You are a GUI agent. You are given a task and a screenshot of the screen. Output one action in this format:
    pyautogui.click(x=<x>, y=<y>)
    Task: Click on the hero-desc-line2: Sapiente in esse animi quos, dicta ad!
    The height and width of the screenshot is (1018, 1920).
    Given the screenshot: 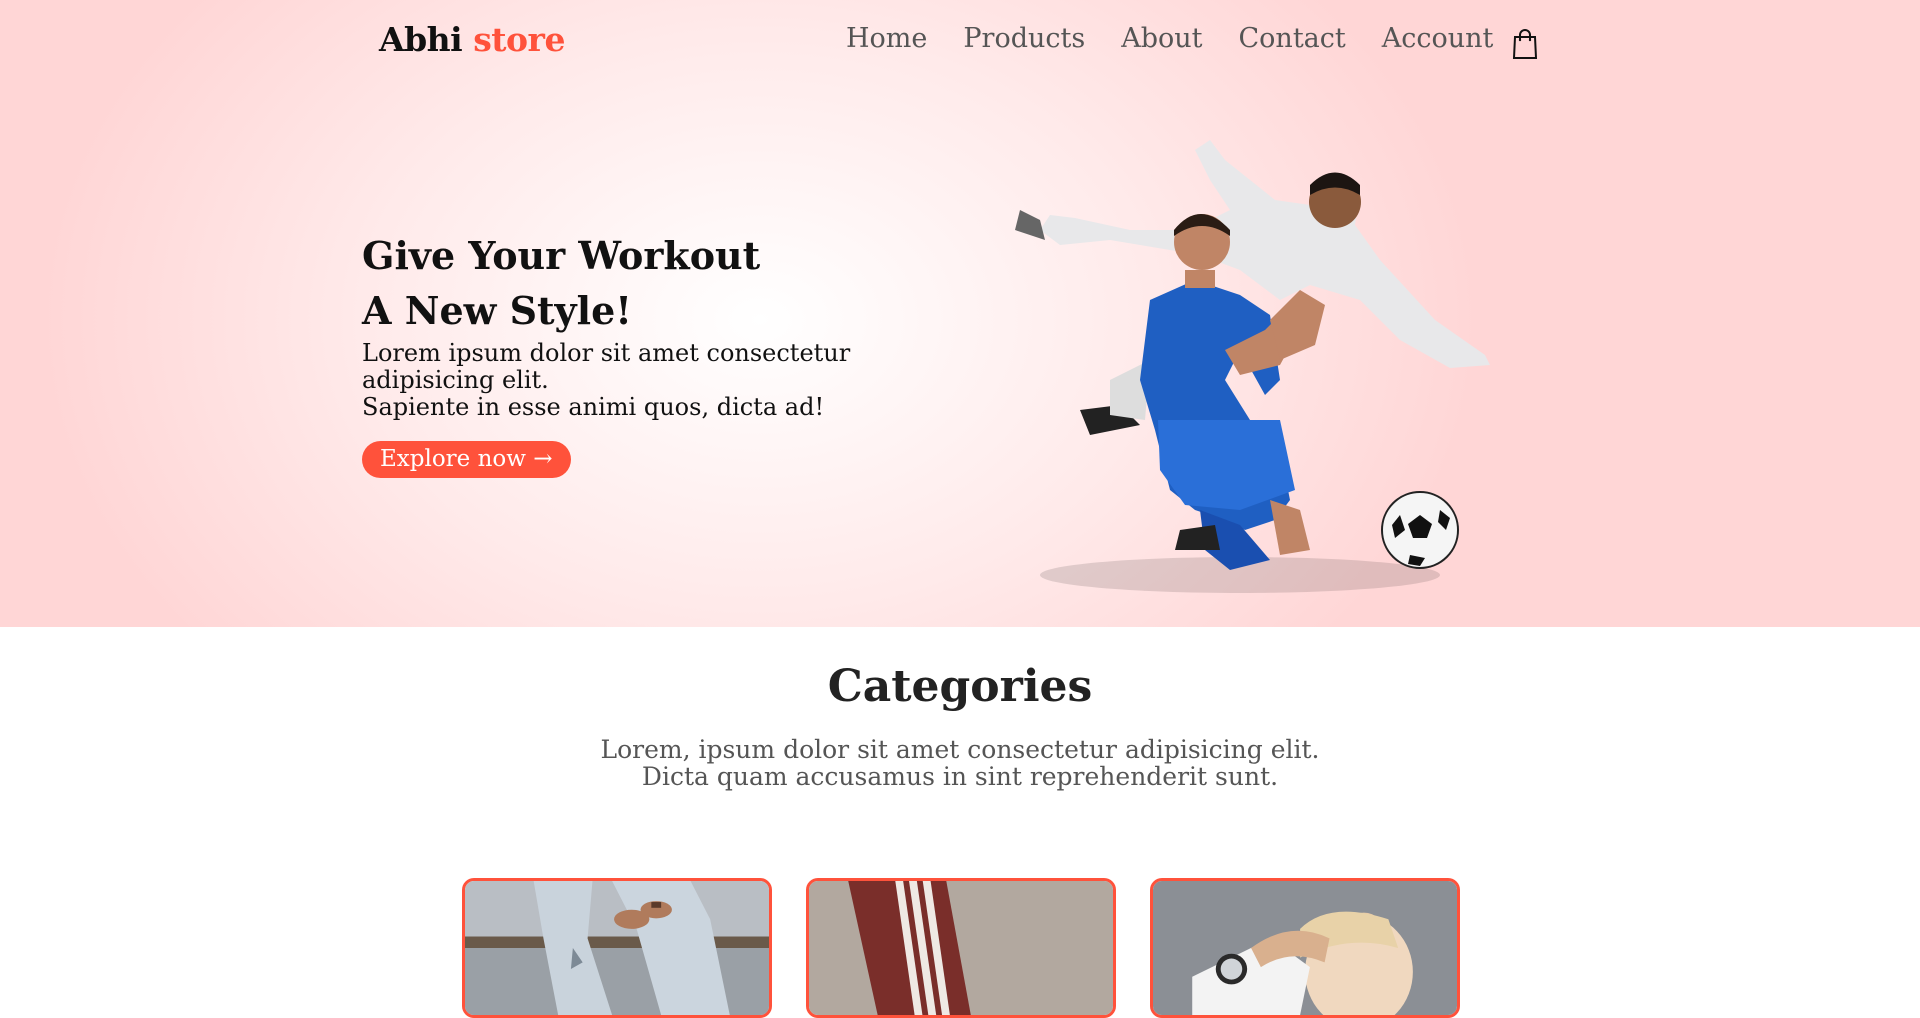 What is the action you would take?
    pyautogui.click(x=593, y=407)
    